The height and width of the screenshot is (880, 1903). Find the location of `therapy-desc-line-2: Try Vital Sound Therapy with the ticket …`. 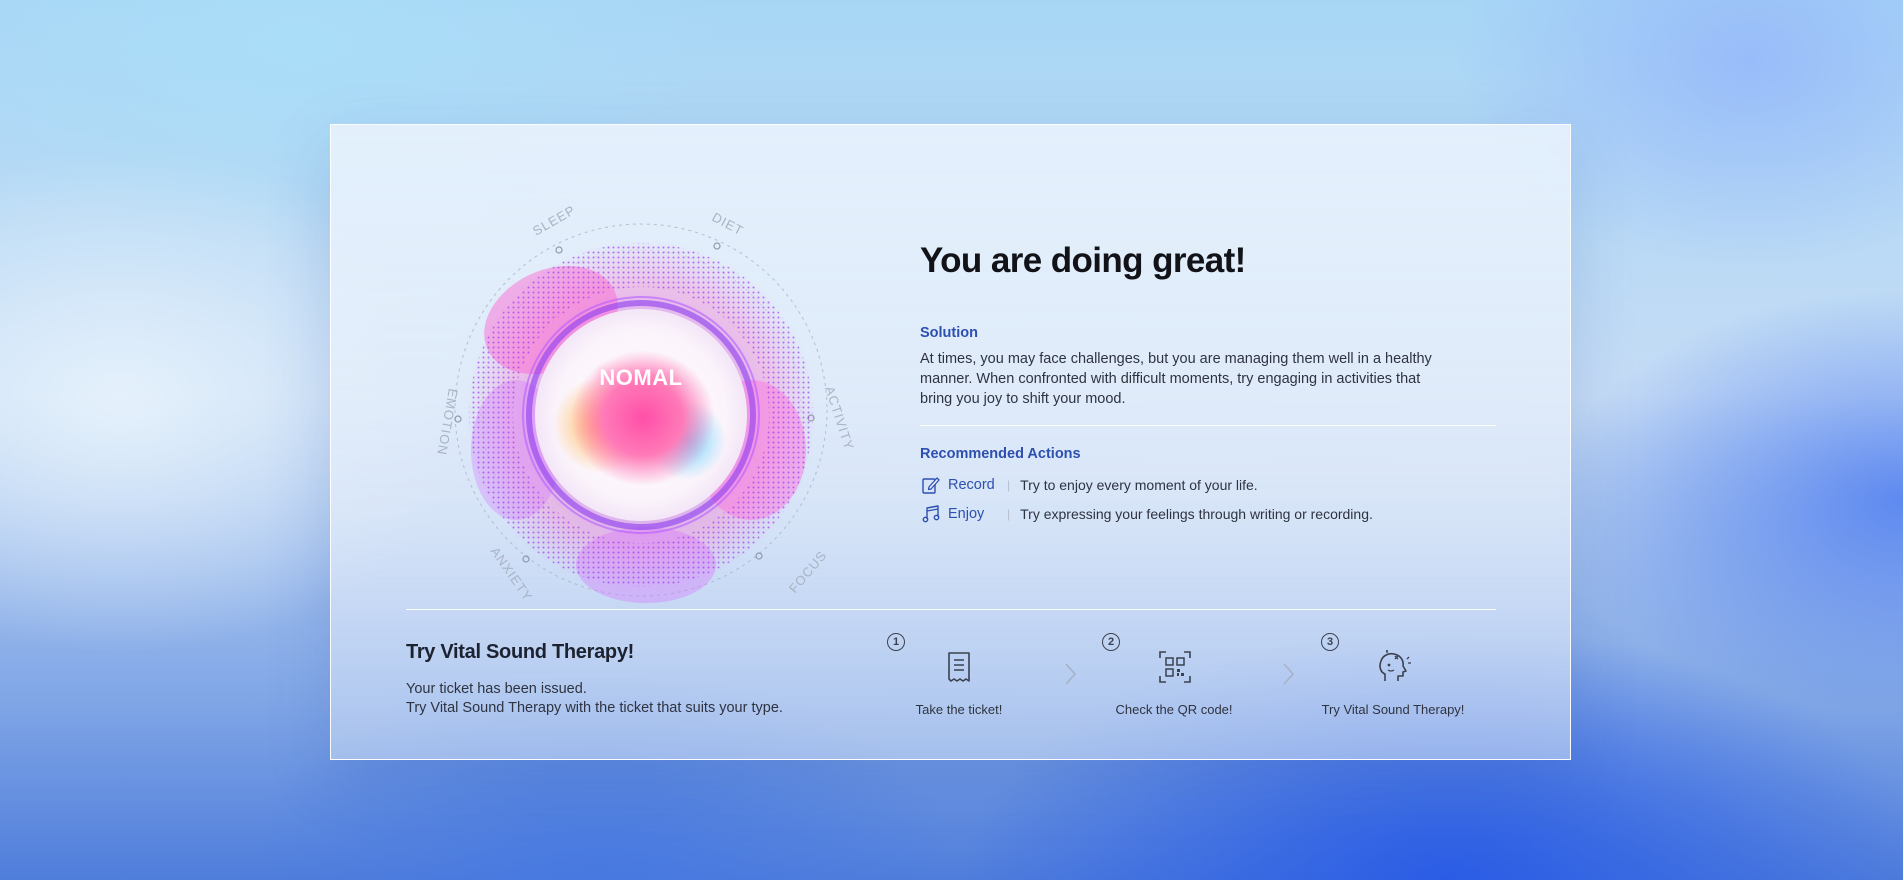

therapy-desc-line-2: Try Vital Sound Therapy with the ticket … is located at coordinates (594, 708).